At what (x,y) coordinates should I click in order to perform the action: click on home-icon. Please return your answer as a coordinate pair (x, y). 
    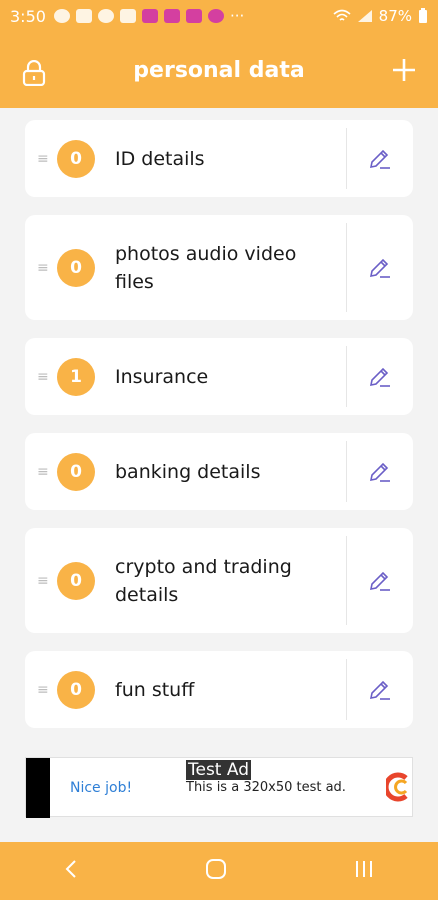
    Looking at the image, I should click on (216, 869).